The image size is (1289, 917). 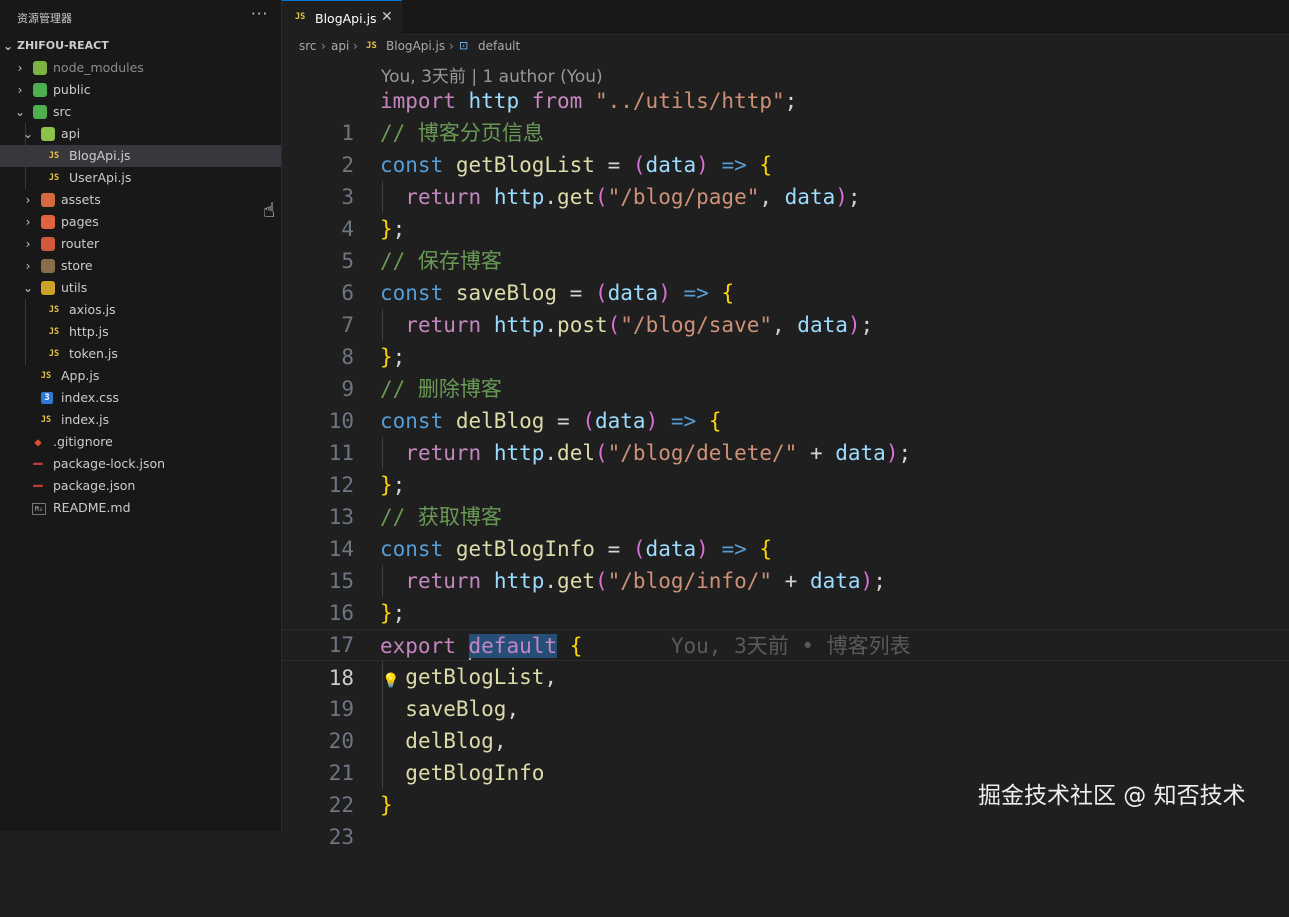 What do you see at coordinates (140, 420) in the screenshot?
I see `tree-item-index-js: JS index.js` at bounding box center [140, 420].